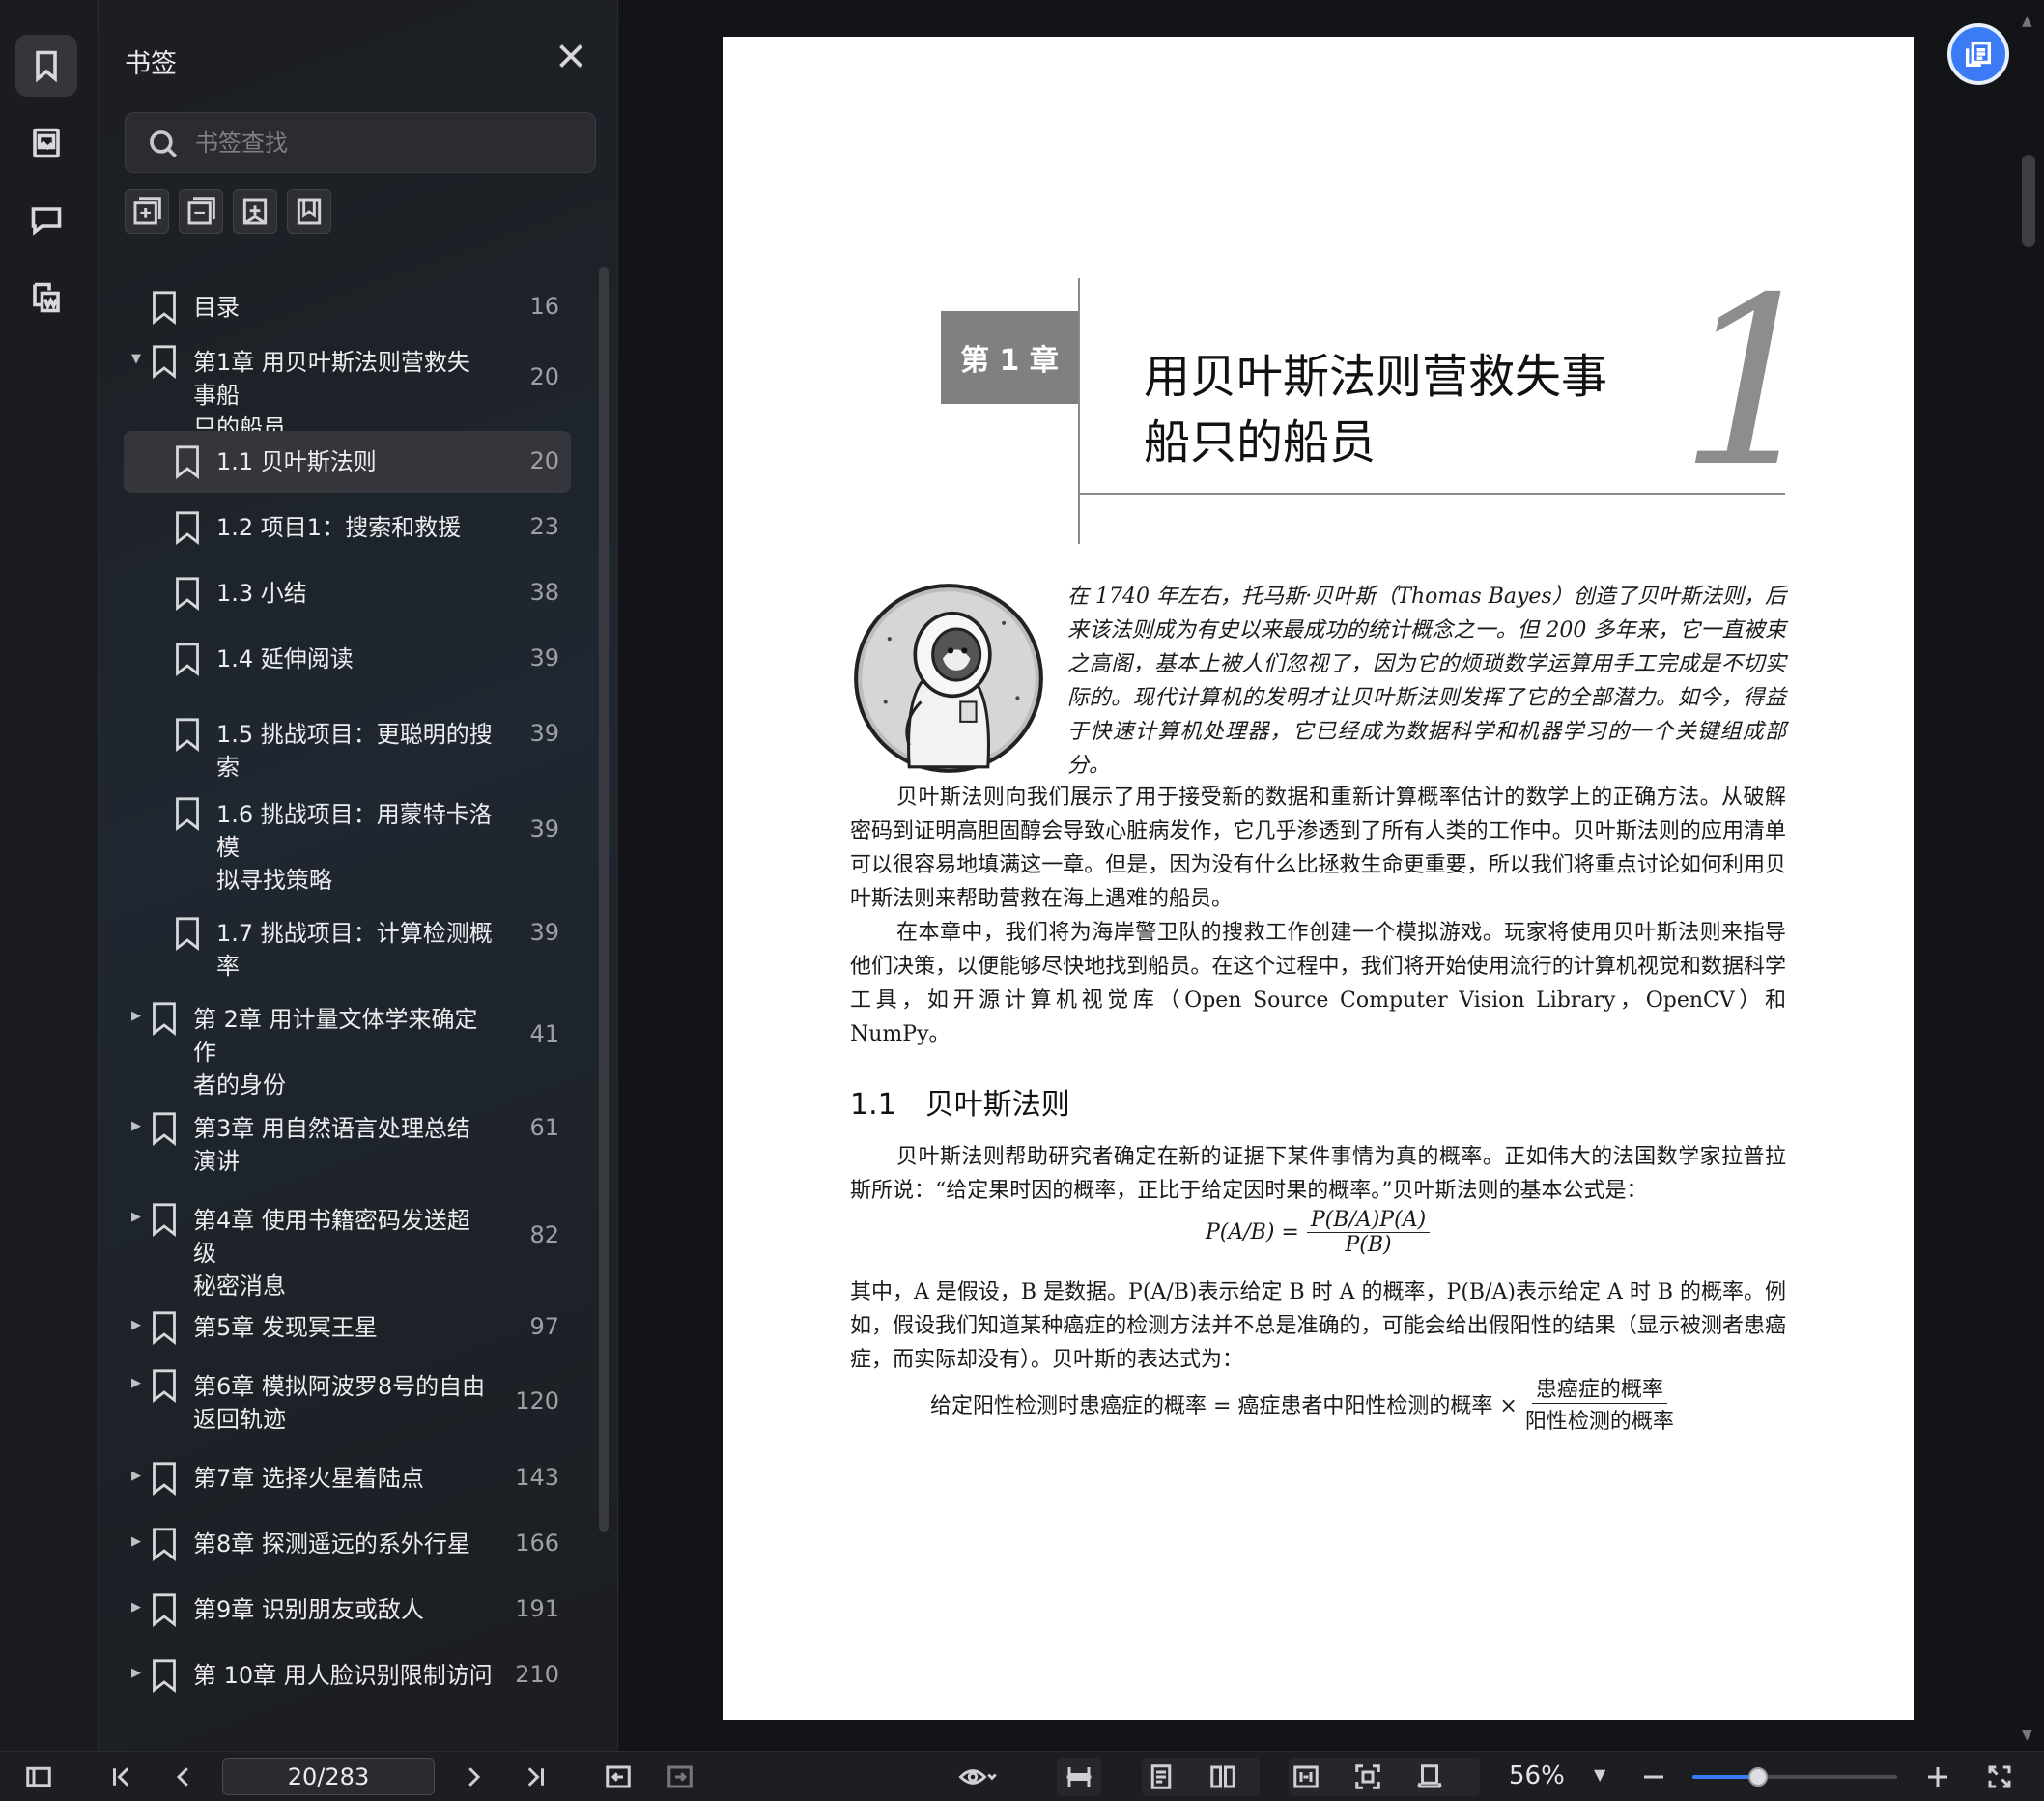  I want to click on back-button, so click(618, 1776).